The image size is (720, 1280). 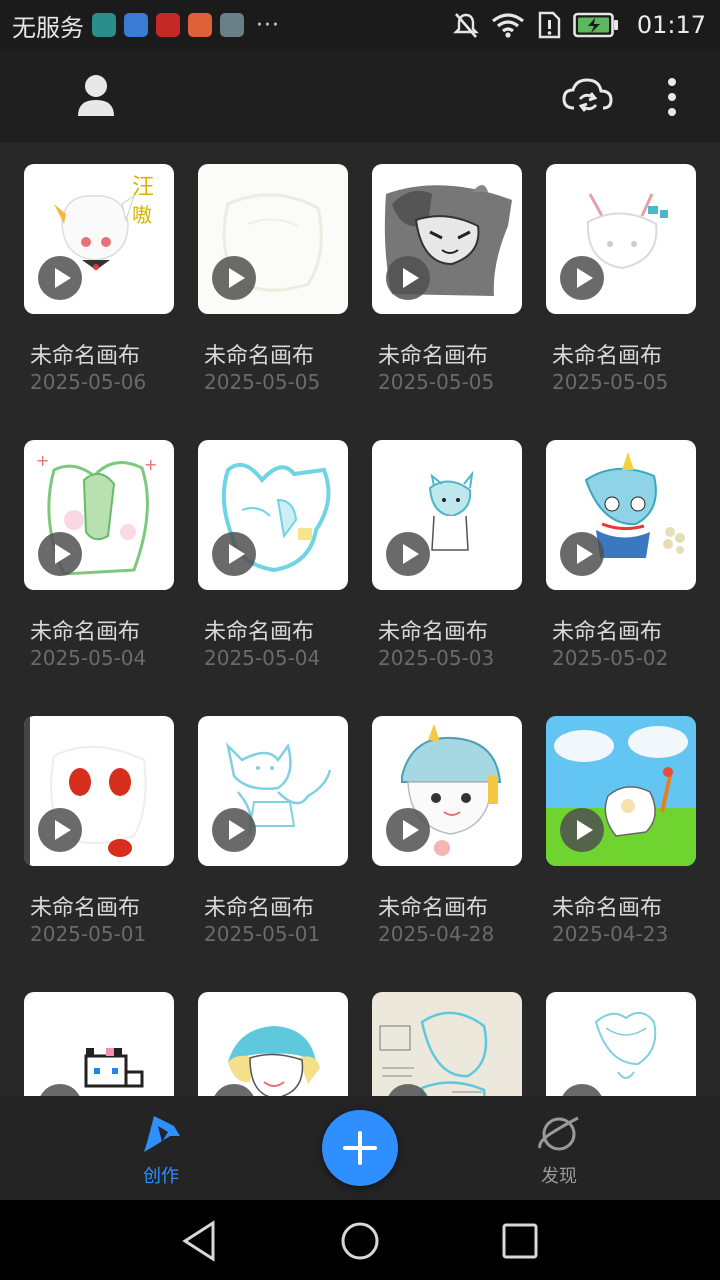 What do you see at coordinates (549, 25) in the screenshot?
I see `sim-alert-icon` at bounding box center [549, 25].